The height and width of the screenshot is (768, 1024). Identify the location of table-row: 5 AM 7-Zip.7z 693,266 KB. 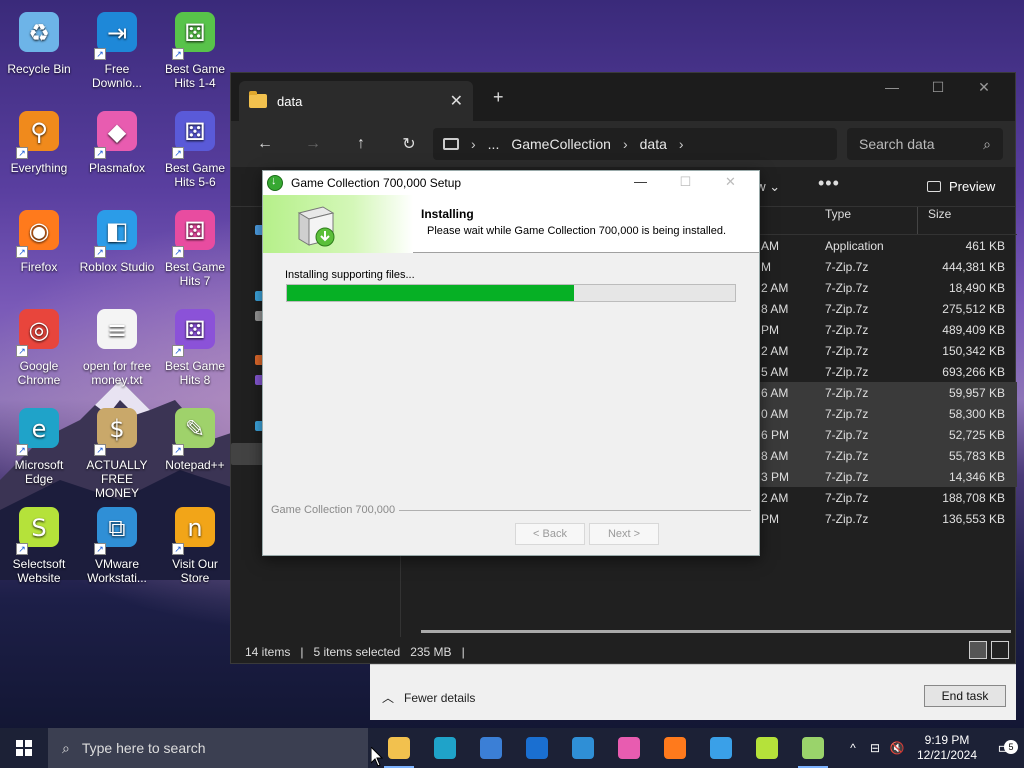
(884, 371).